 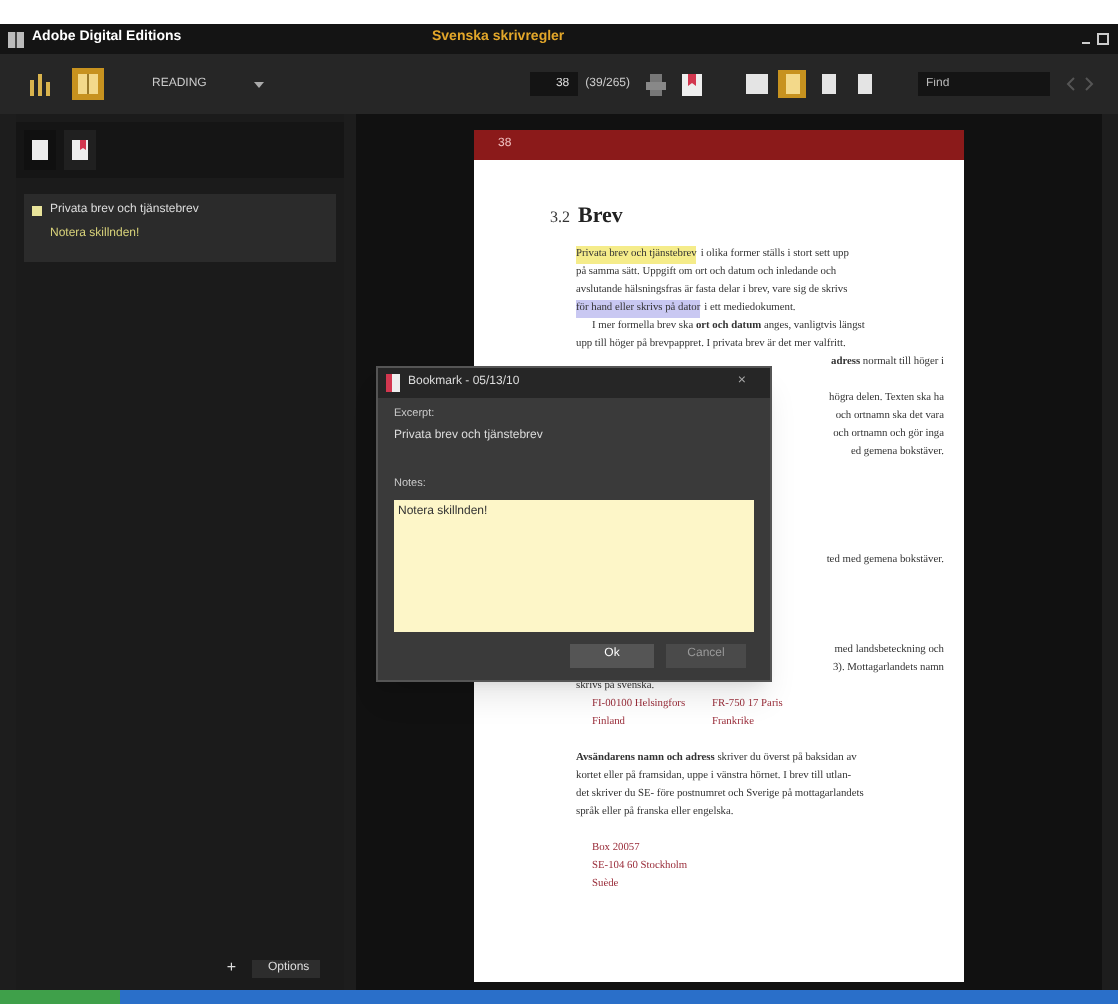 I want to click on layout-button, so click(x=756, y=84).